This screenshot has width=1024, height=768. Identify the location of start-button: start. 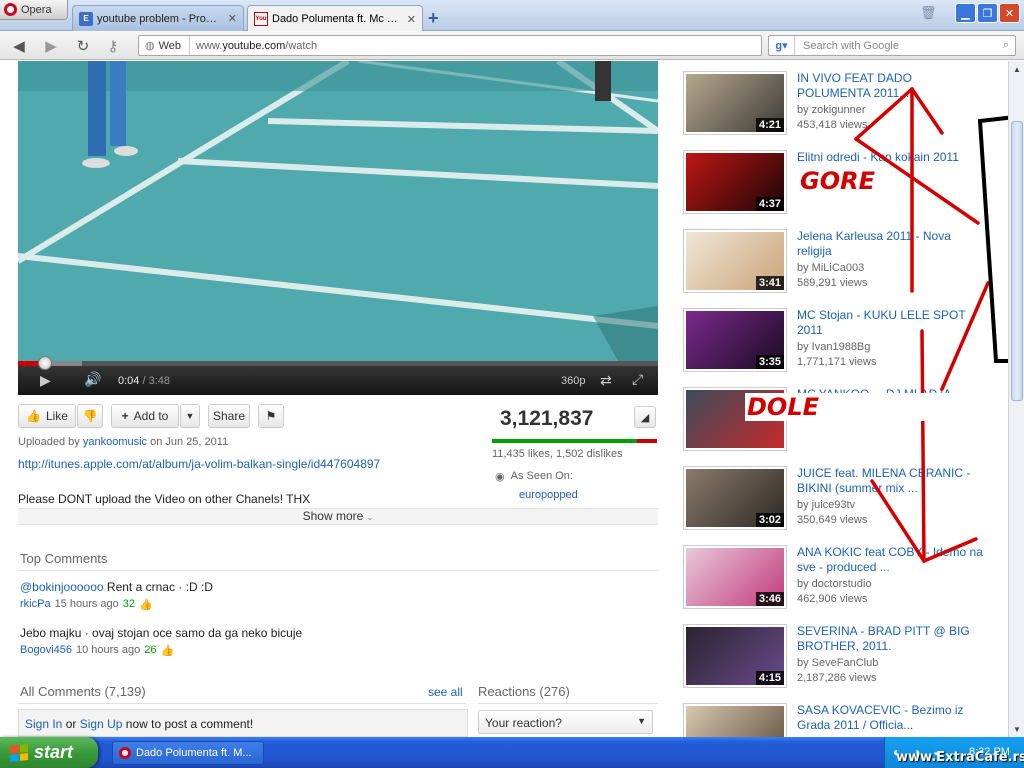
(49, 752).